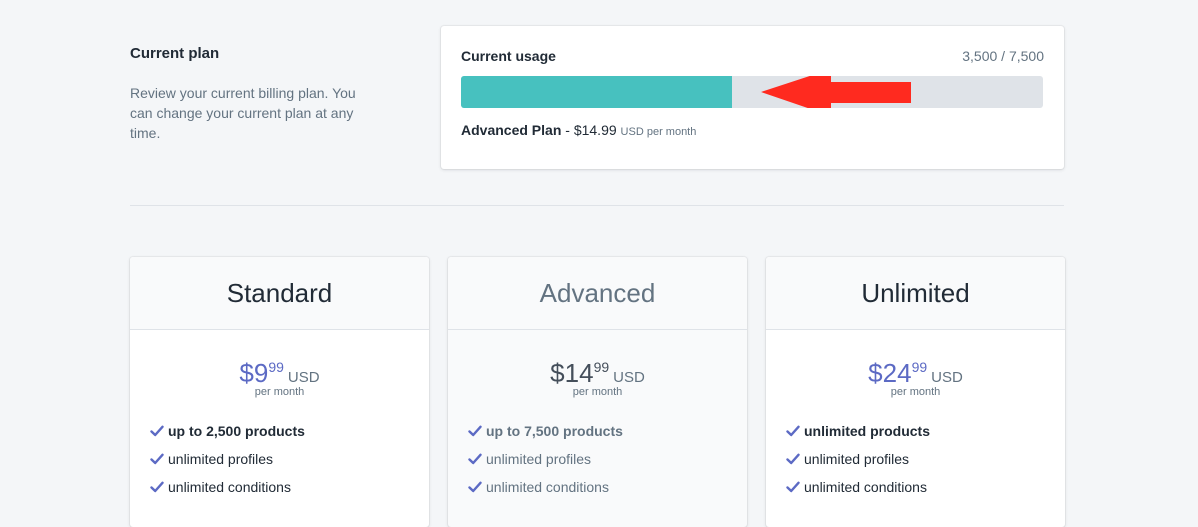 The image size is (1198, 527). What do you see at coordinates (236, 431) in the screenshot?
I see `feature-text: up to 2,500 products` at bounding box center [236, 431].